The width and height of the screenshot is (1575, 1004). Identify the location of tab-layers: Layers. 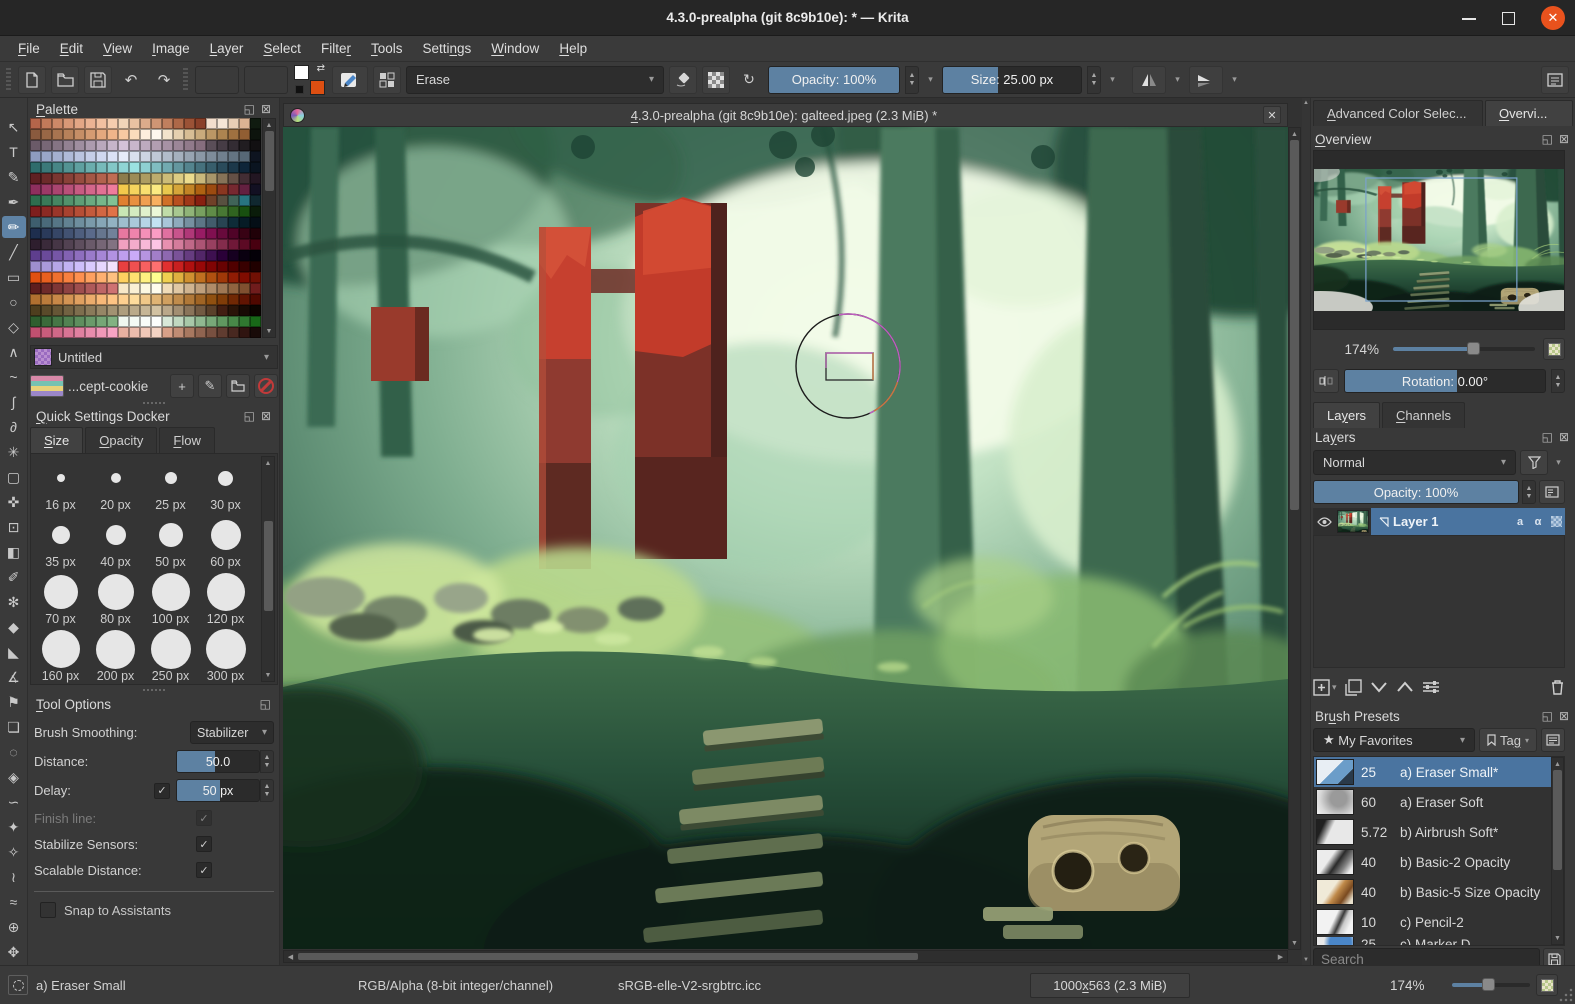
(1347, 415).